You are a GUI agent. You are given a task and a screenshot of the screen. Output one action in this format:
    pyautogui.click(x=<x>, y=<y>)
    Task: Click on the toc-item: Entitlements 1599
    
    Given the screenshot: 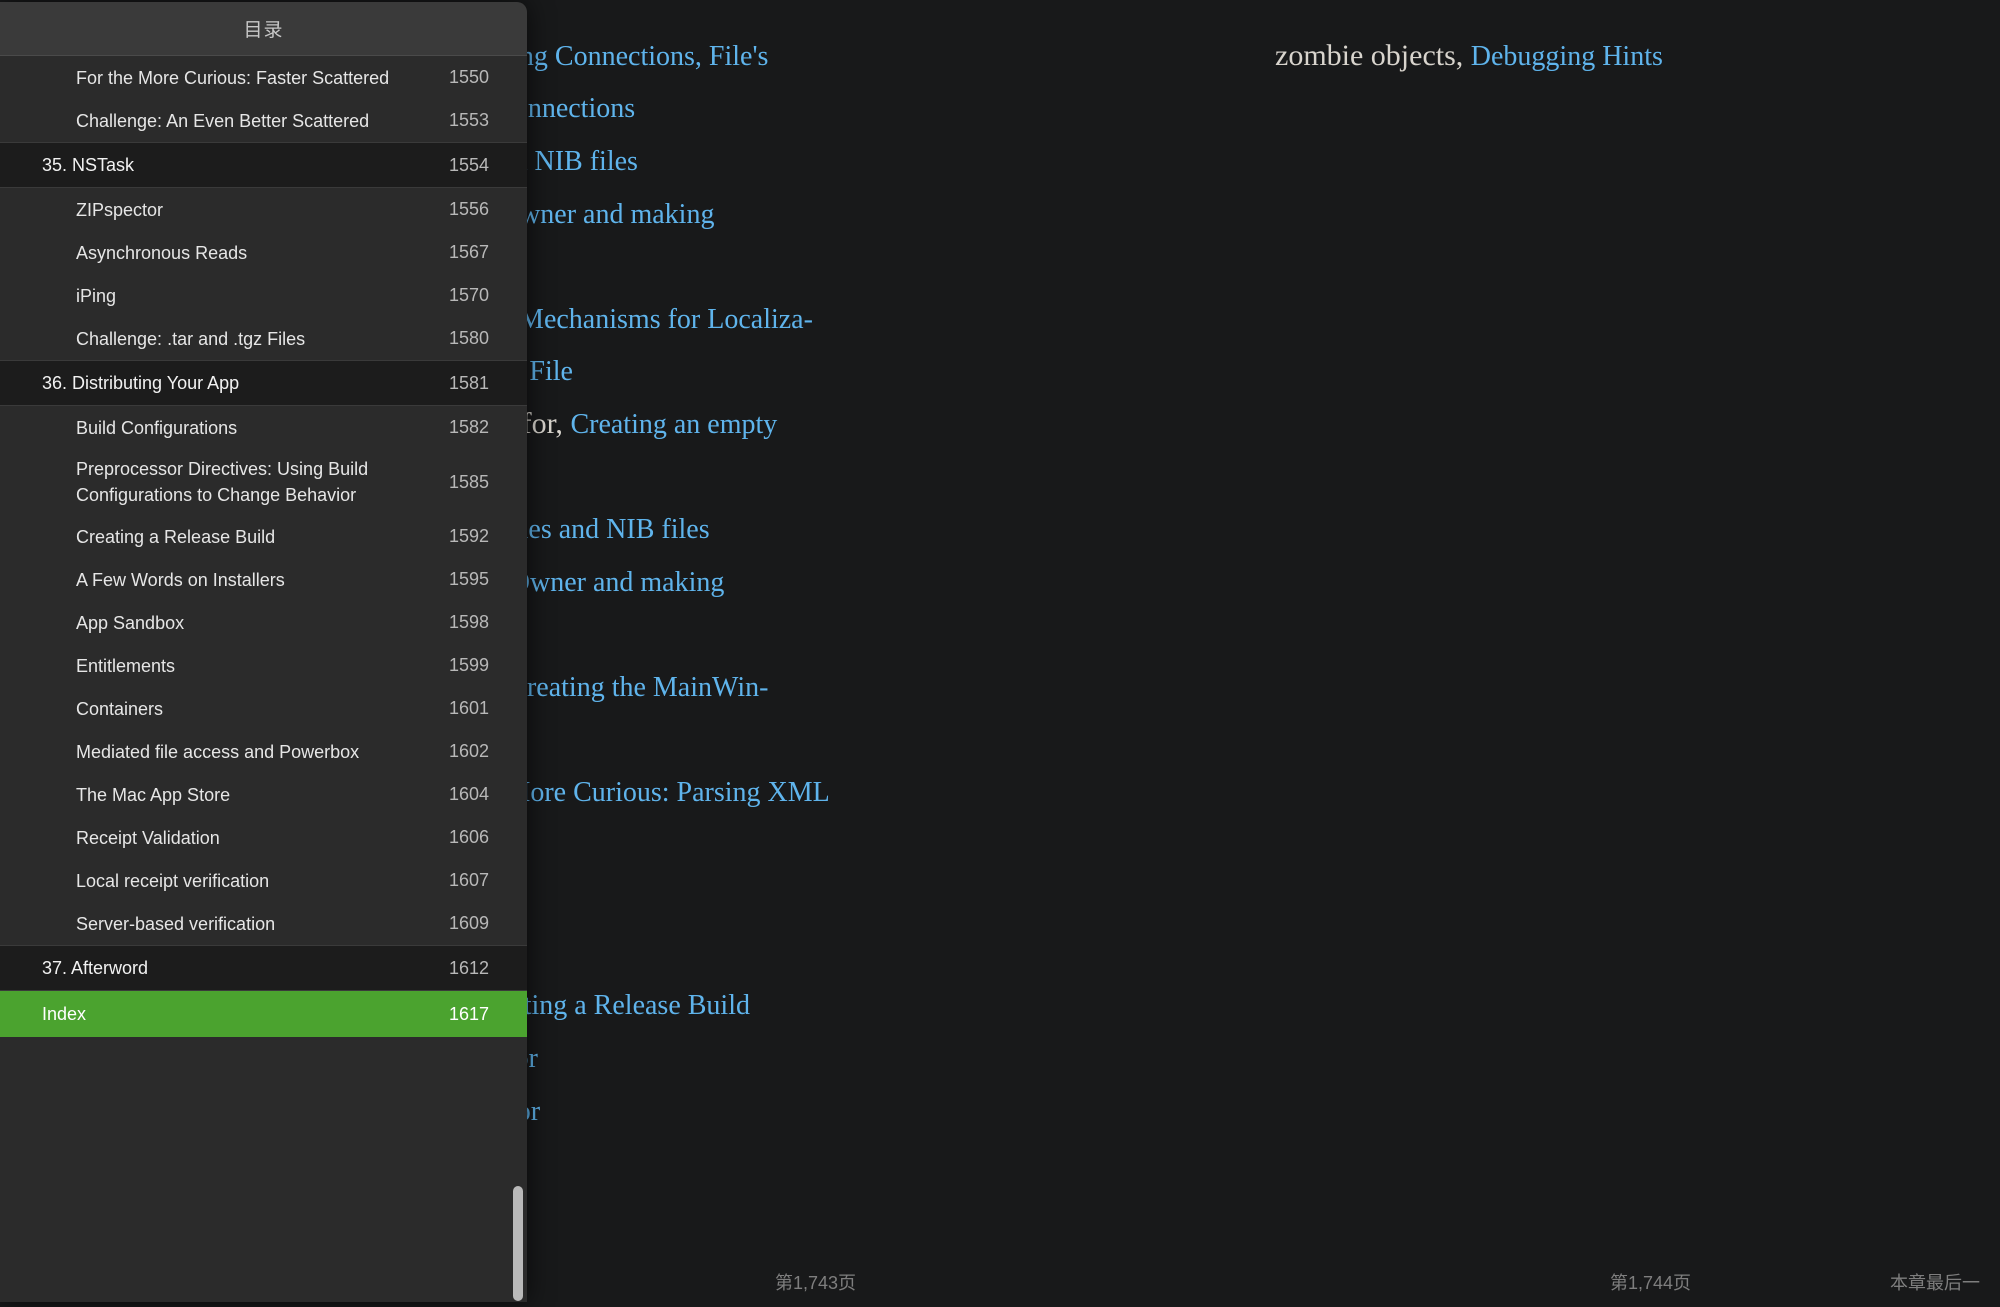 What is the action you would take?
    pyautogui.click(x=263, y=665)
    